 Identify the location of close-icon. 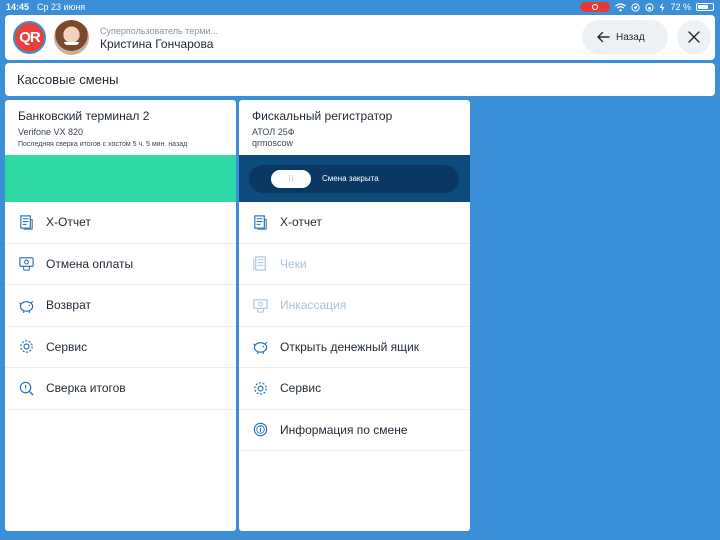
(694, 37).